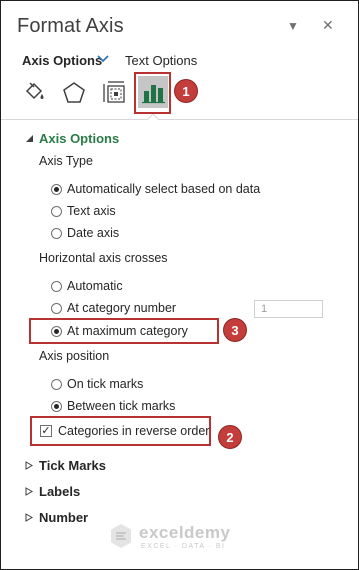 This screenshot has width=359, height=570. What do you see at coordinates (235, 330) in the screenshot?
I see `annotation-badge-3: 3` at bounding box center [235, 330].